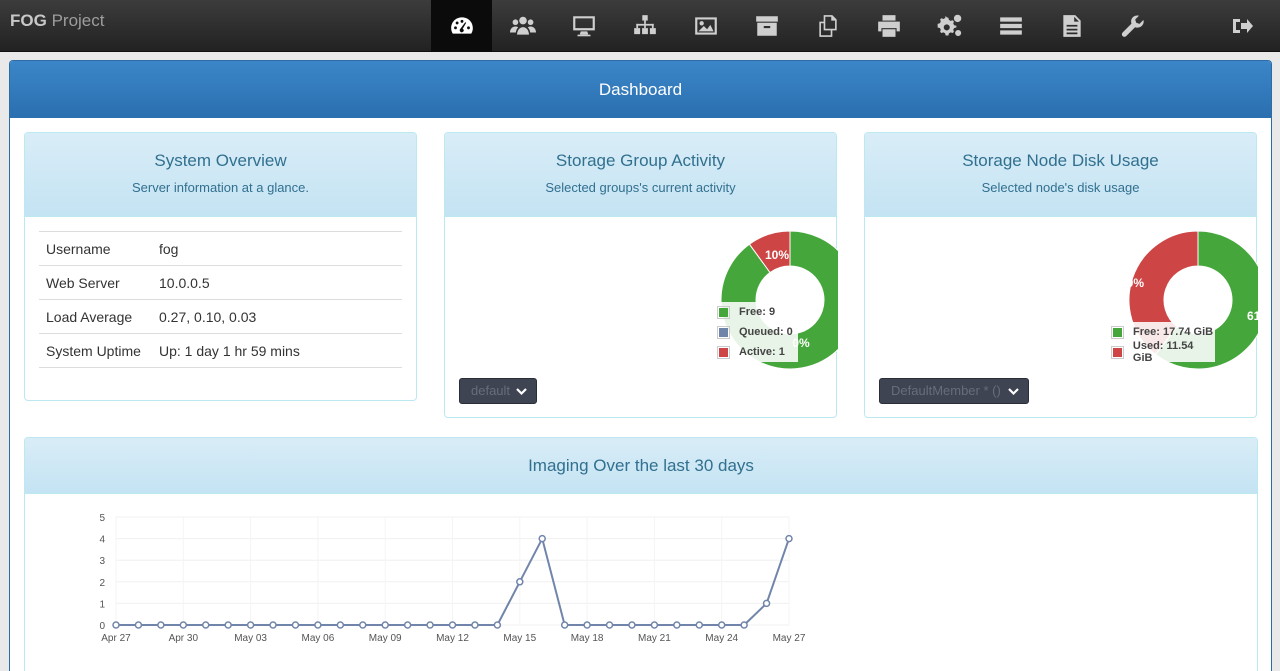  Describe the element at coordinates (280, 282) in the screenshot. I see `info-value: 10.0.0.5` at that location.